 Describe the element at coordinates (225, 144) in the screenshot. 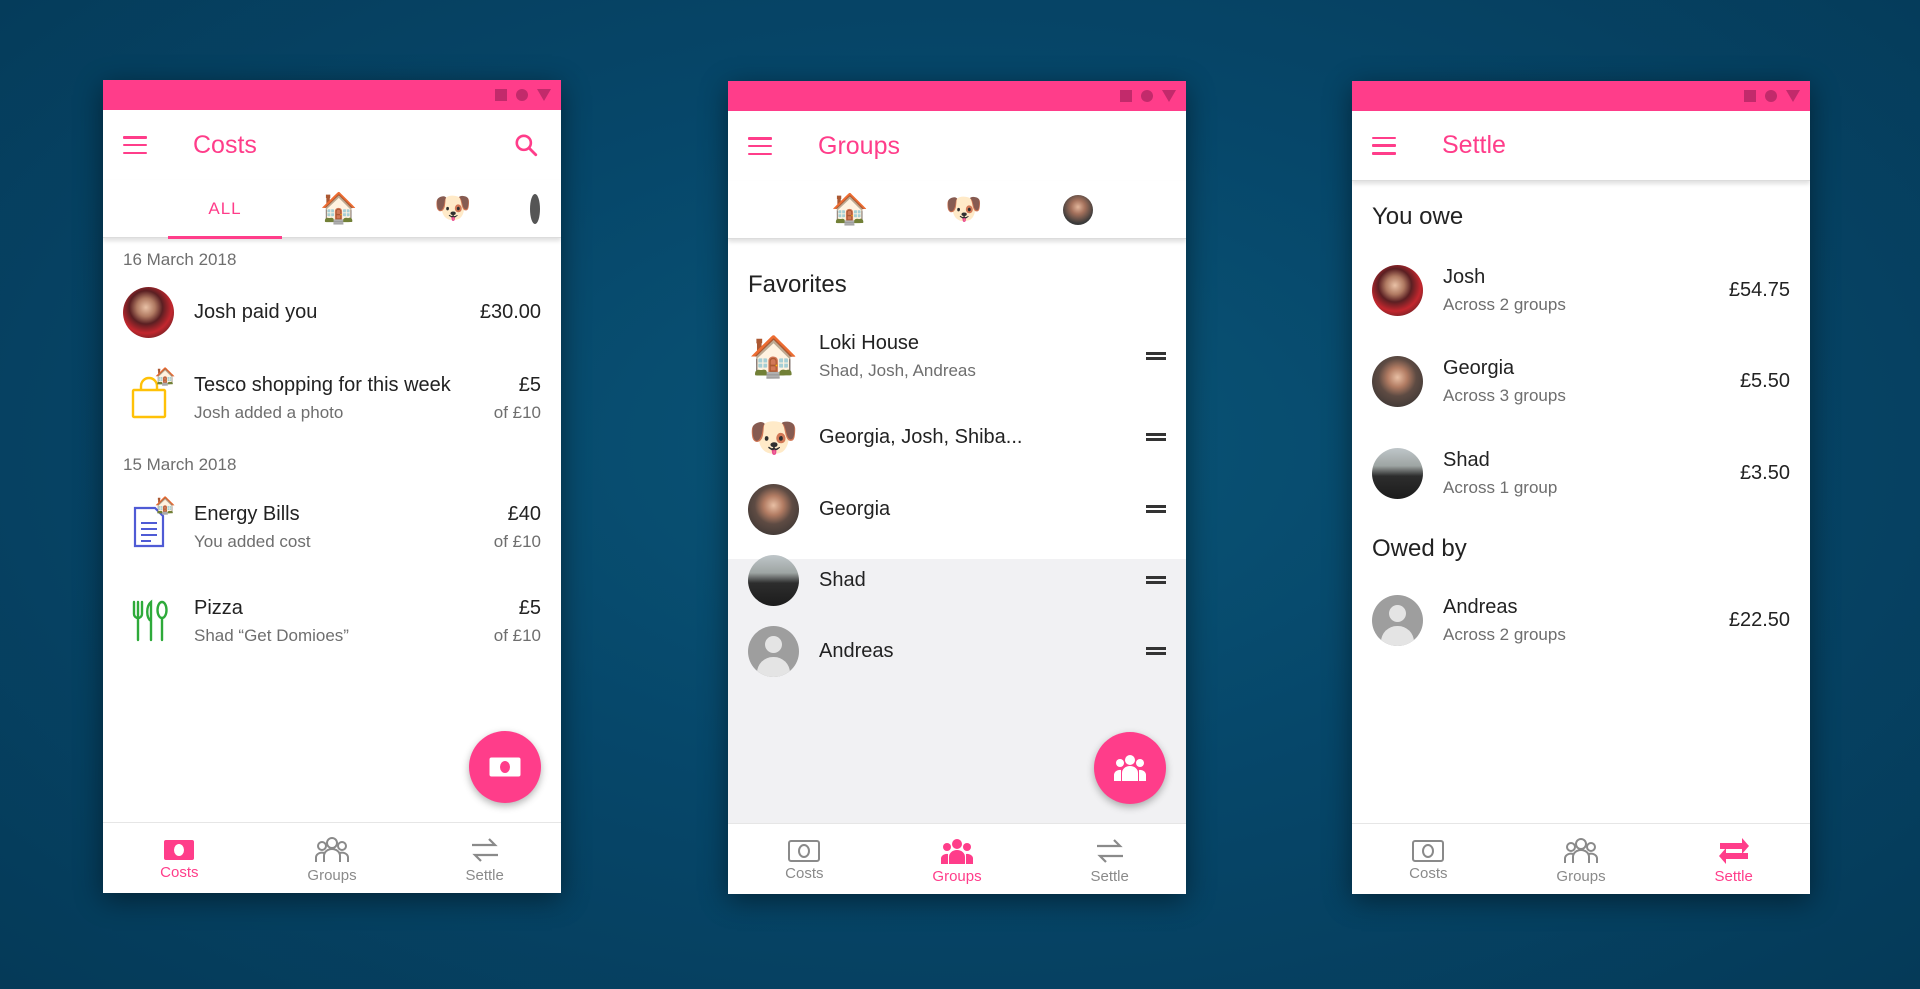

I see `page-title: Costs` at that location.